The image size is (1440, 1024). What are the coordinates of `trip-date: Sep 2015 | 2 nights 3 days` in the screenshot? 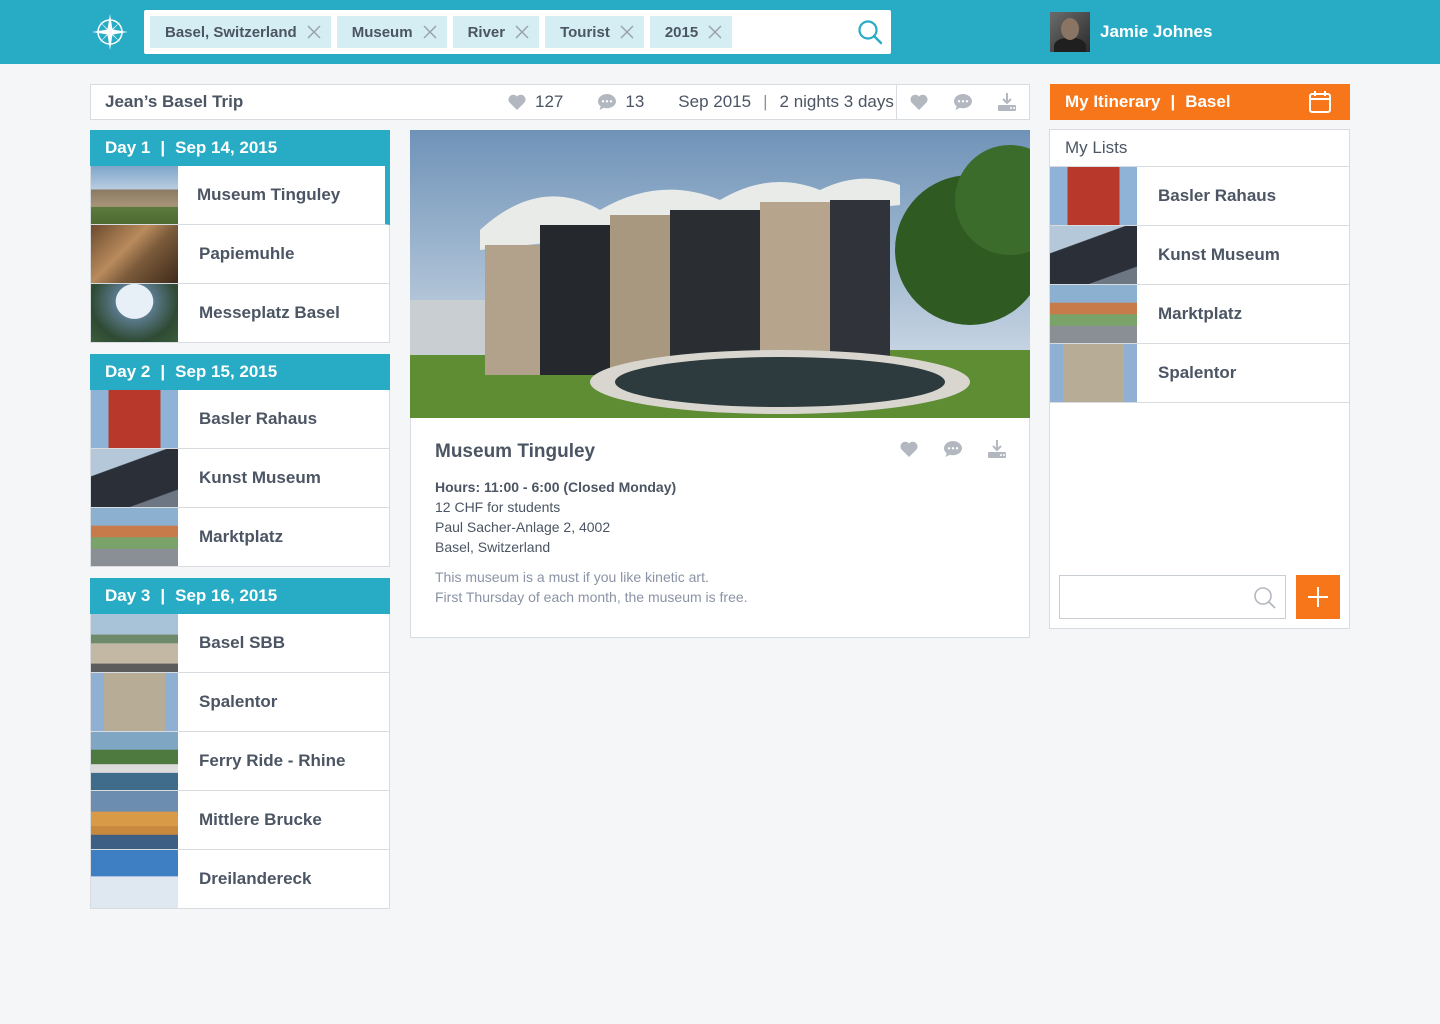 It's located at (786, 102).